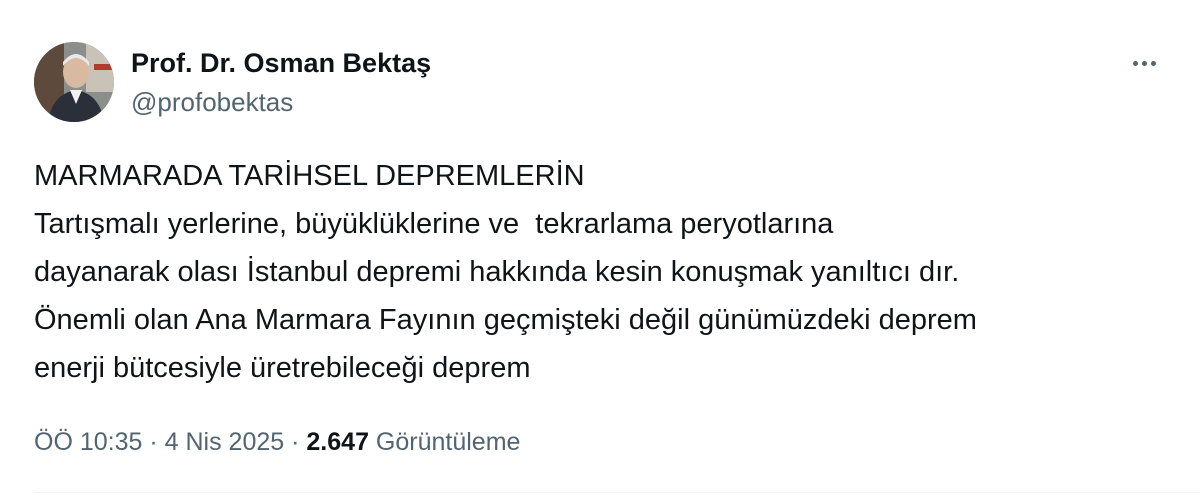 The height and width of the screenshot is (496, 1200). I want to click on tweet-header: Prof. Dr. Osman Bektaş @profobektas, so click(232, 82).